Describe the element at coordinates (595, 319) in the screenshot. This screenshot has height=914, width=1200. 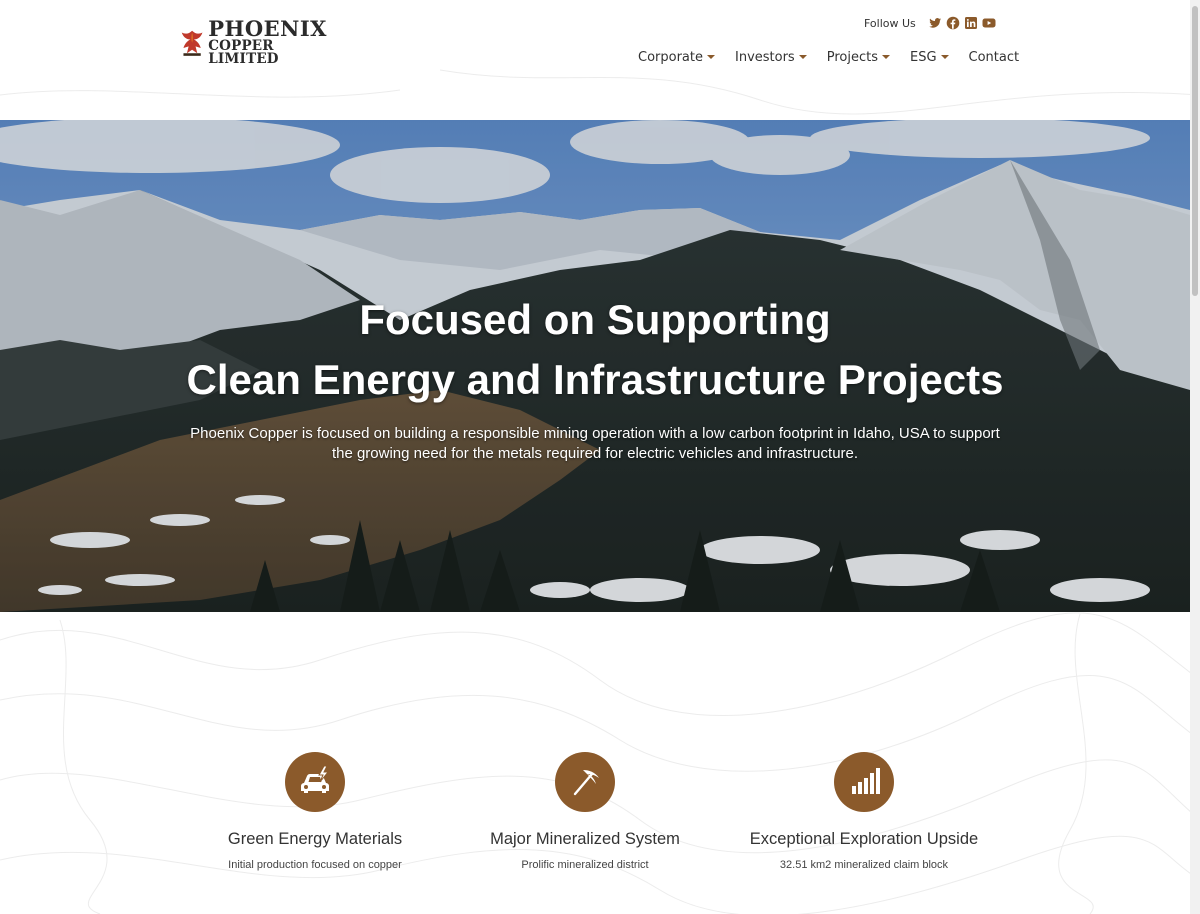
I see `hero-title-line1: Focused on Supporting` at that location.